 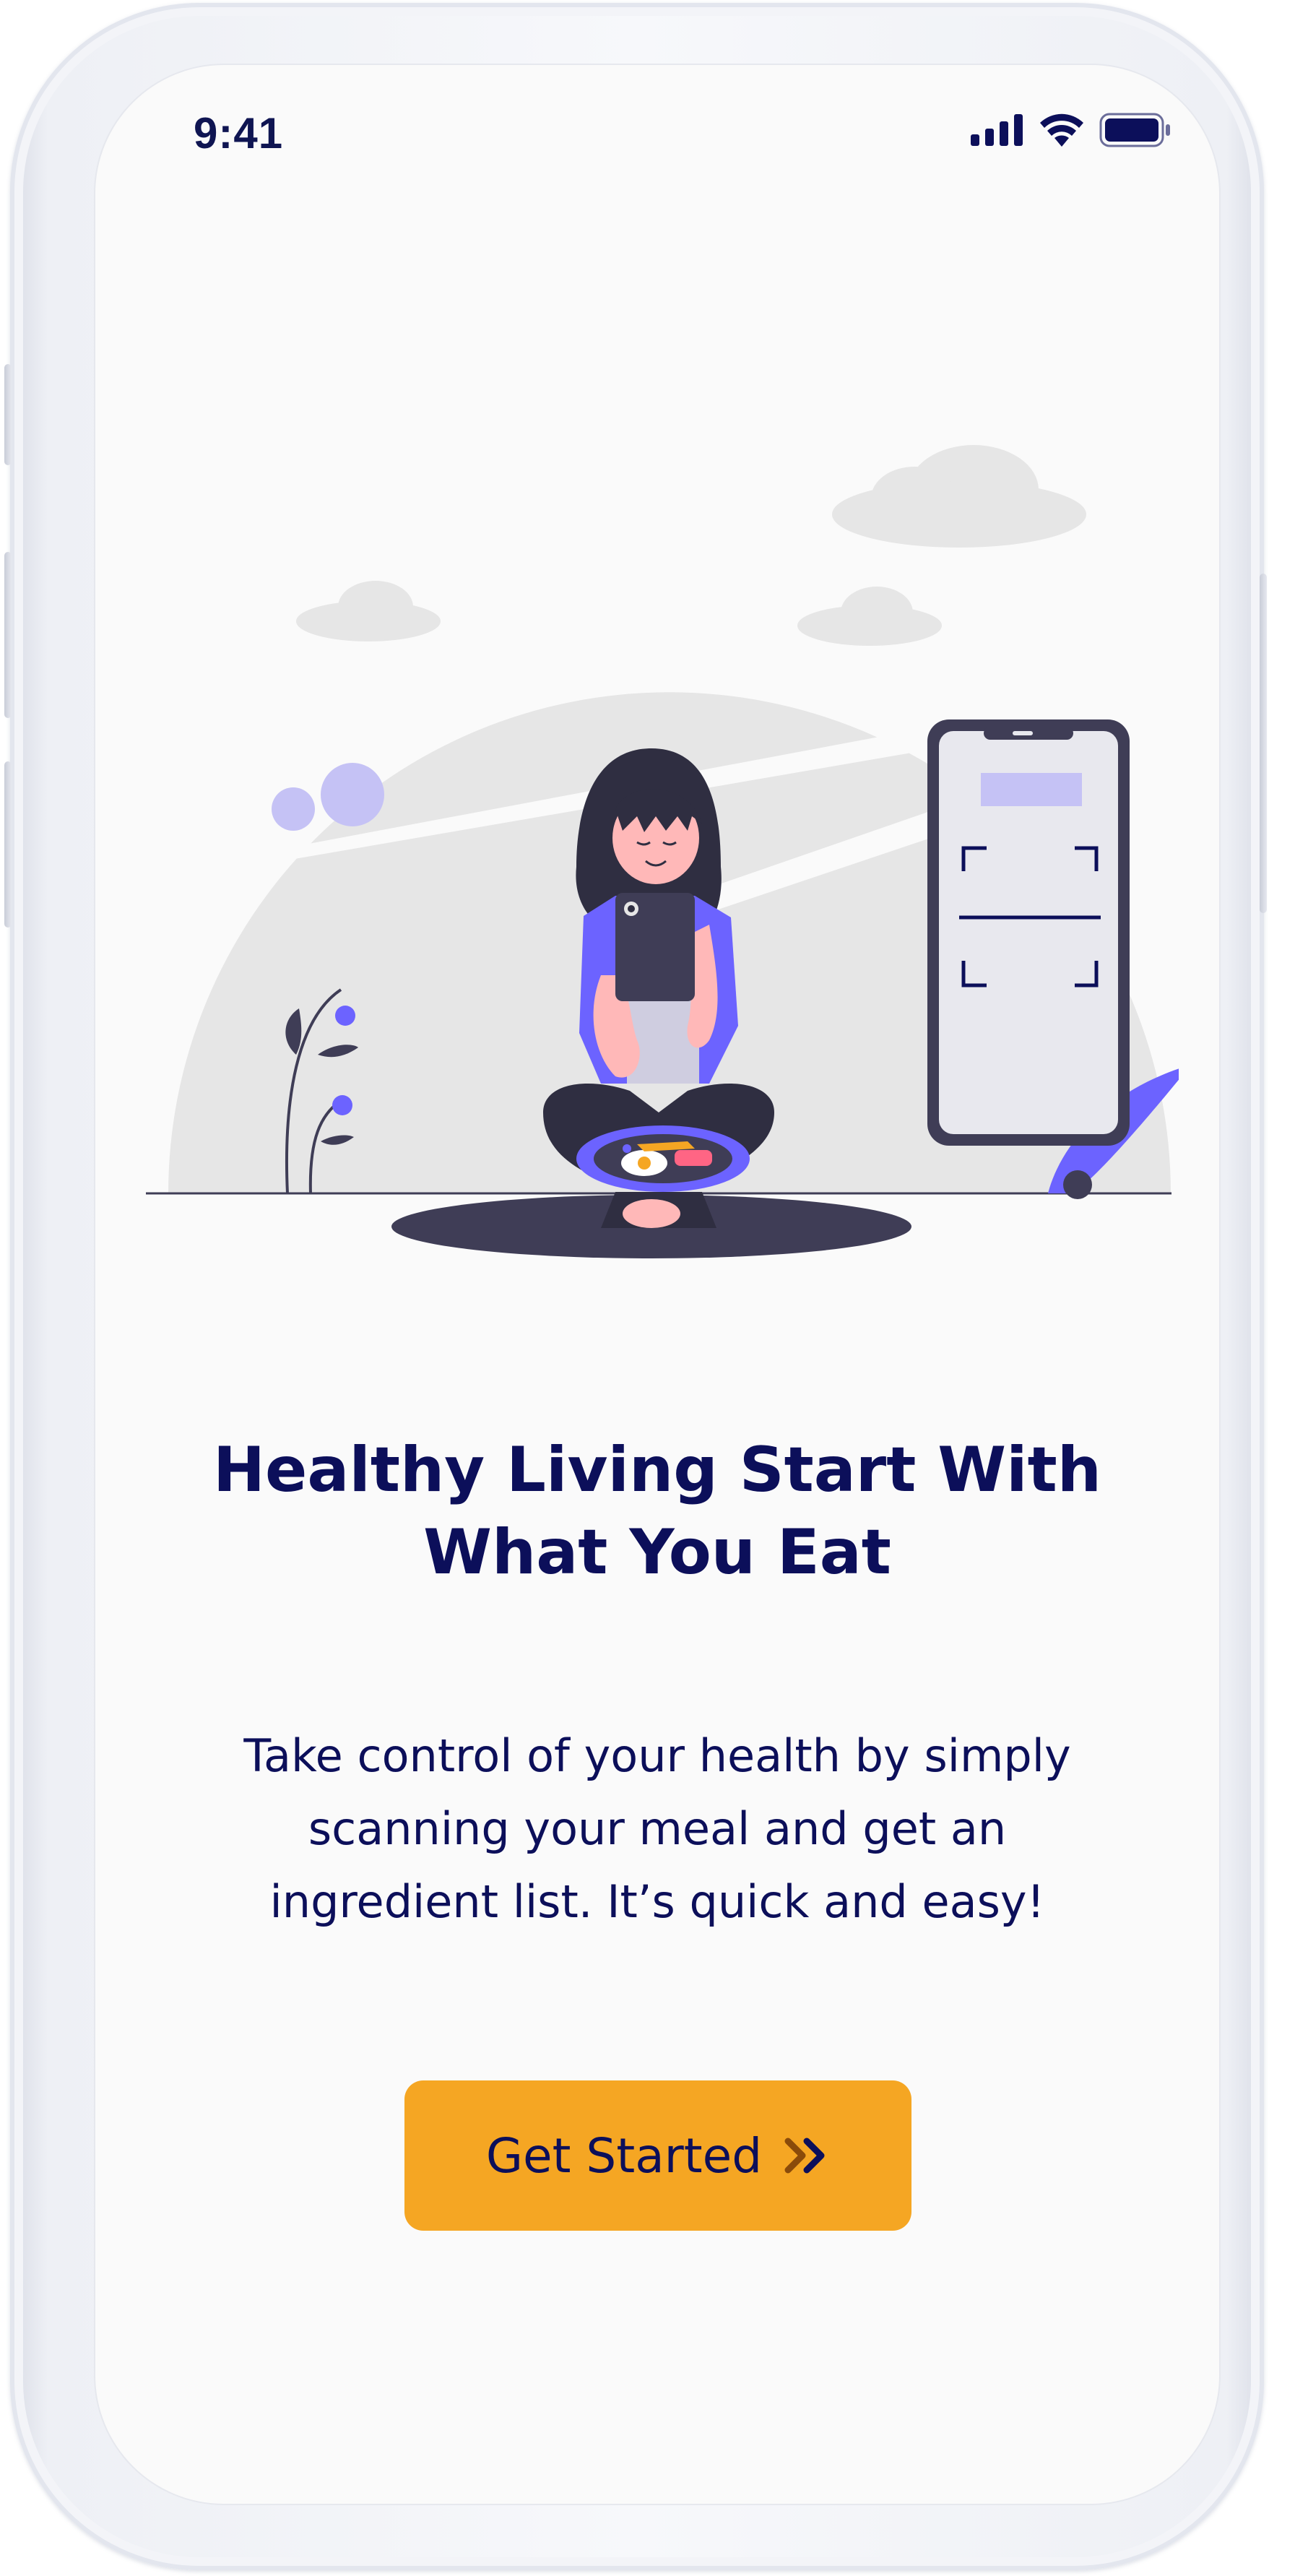 I want to click on wifi-icon, so click(x=1062, y=132).